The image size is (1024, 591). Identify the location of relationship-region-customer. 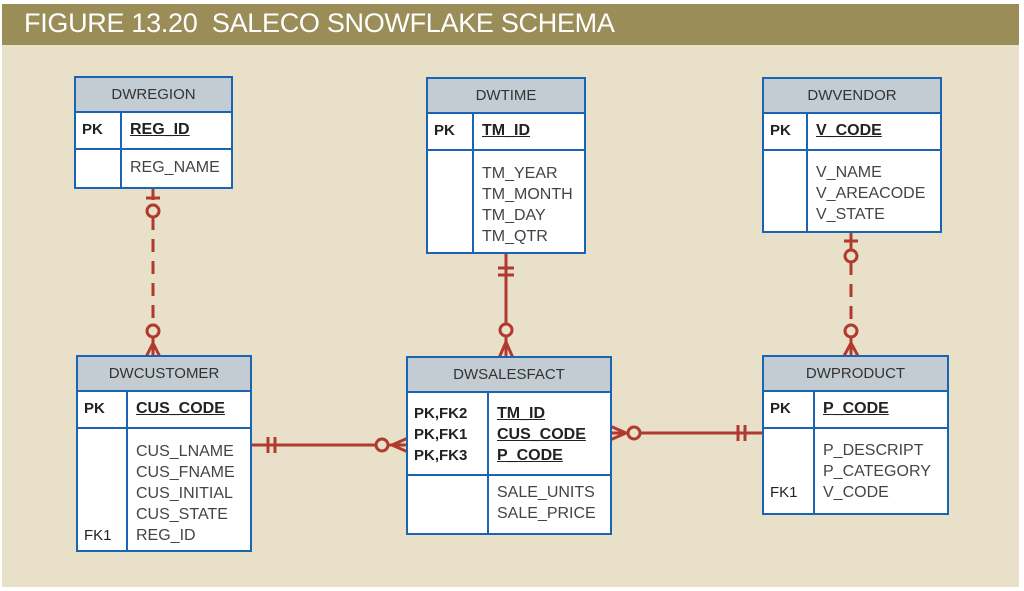
(153, 273).